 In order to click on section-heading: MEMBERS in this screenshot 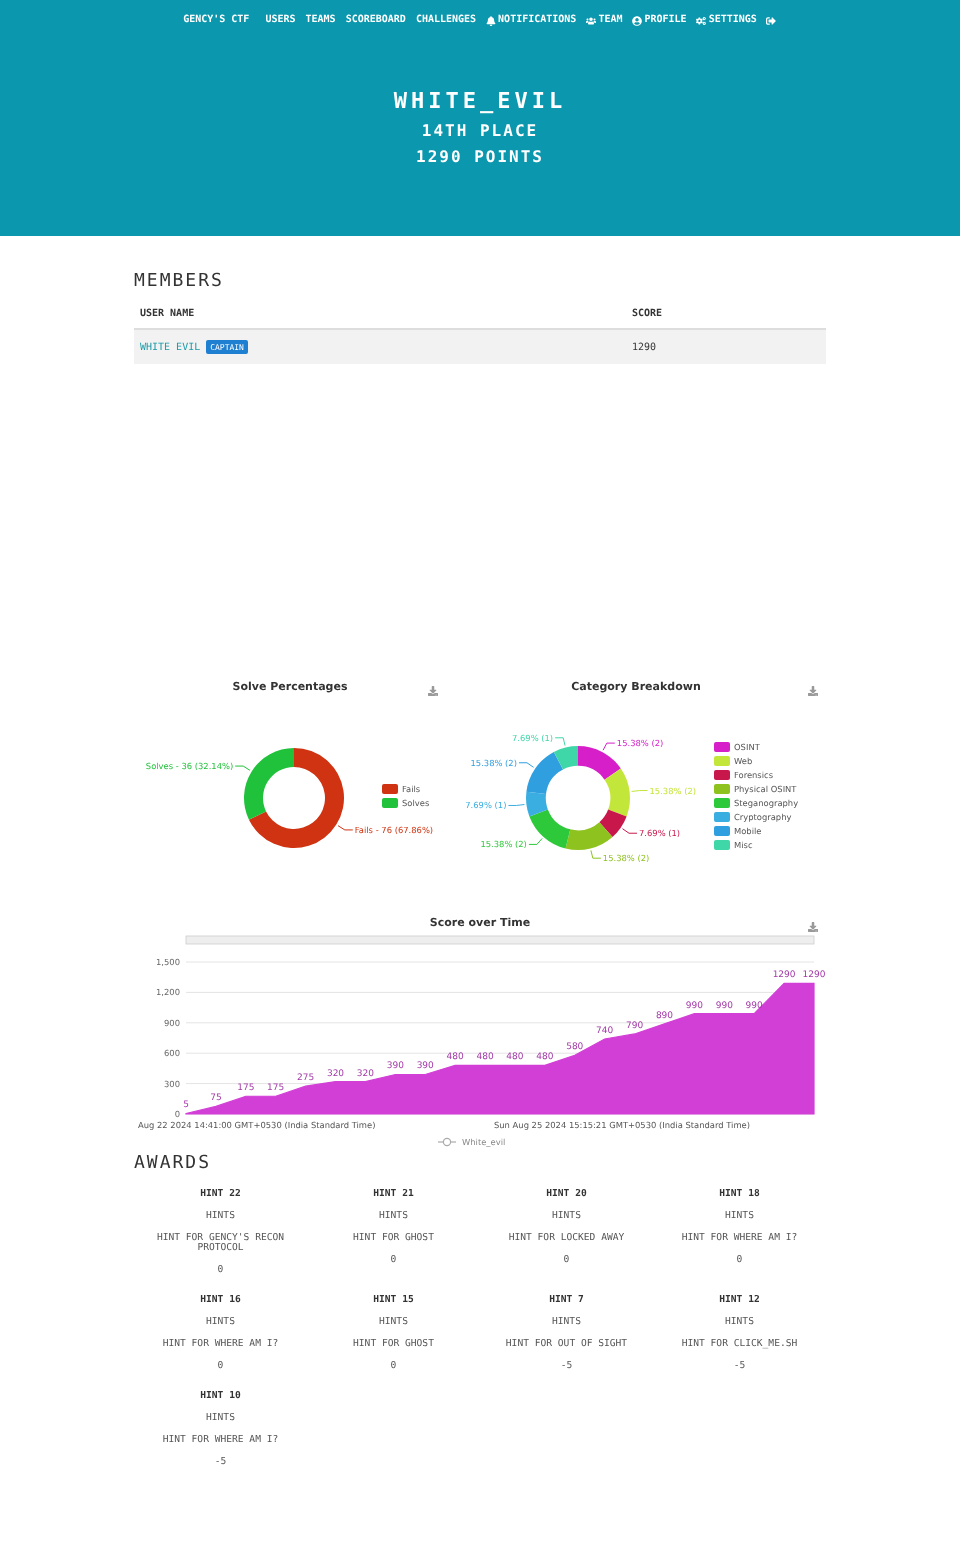, I will do `click(180, 282)`.